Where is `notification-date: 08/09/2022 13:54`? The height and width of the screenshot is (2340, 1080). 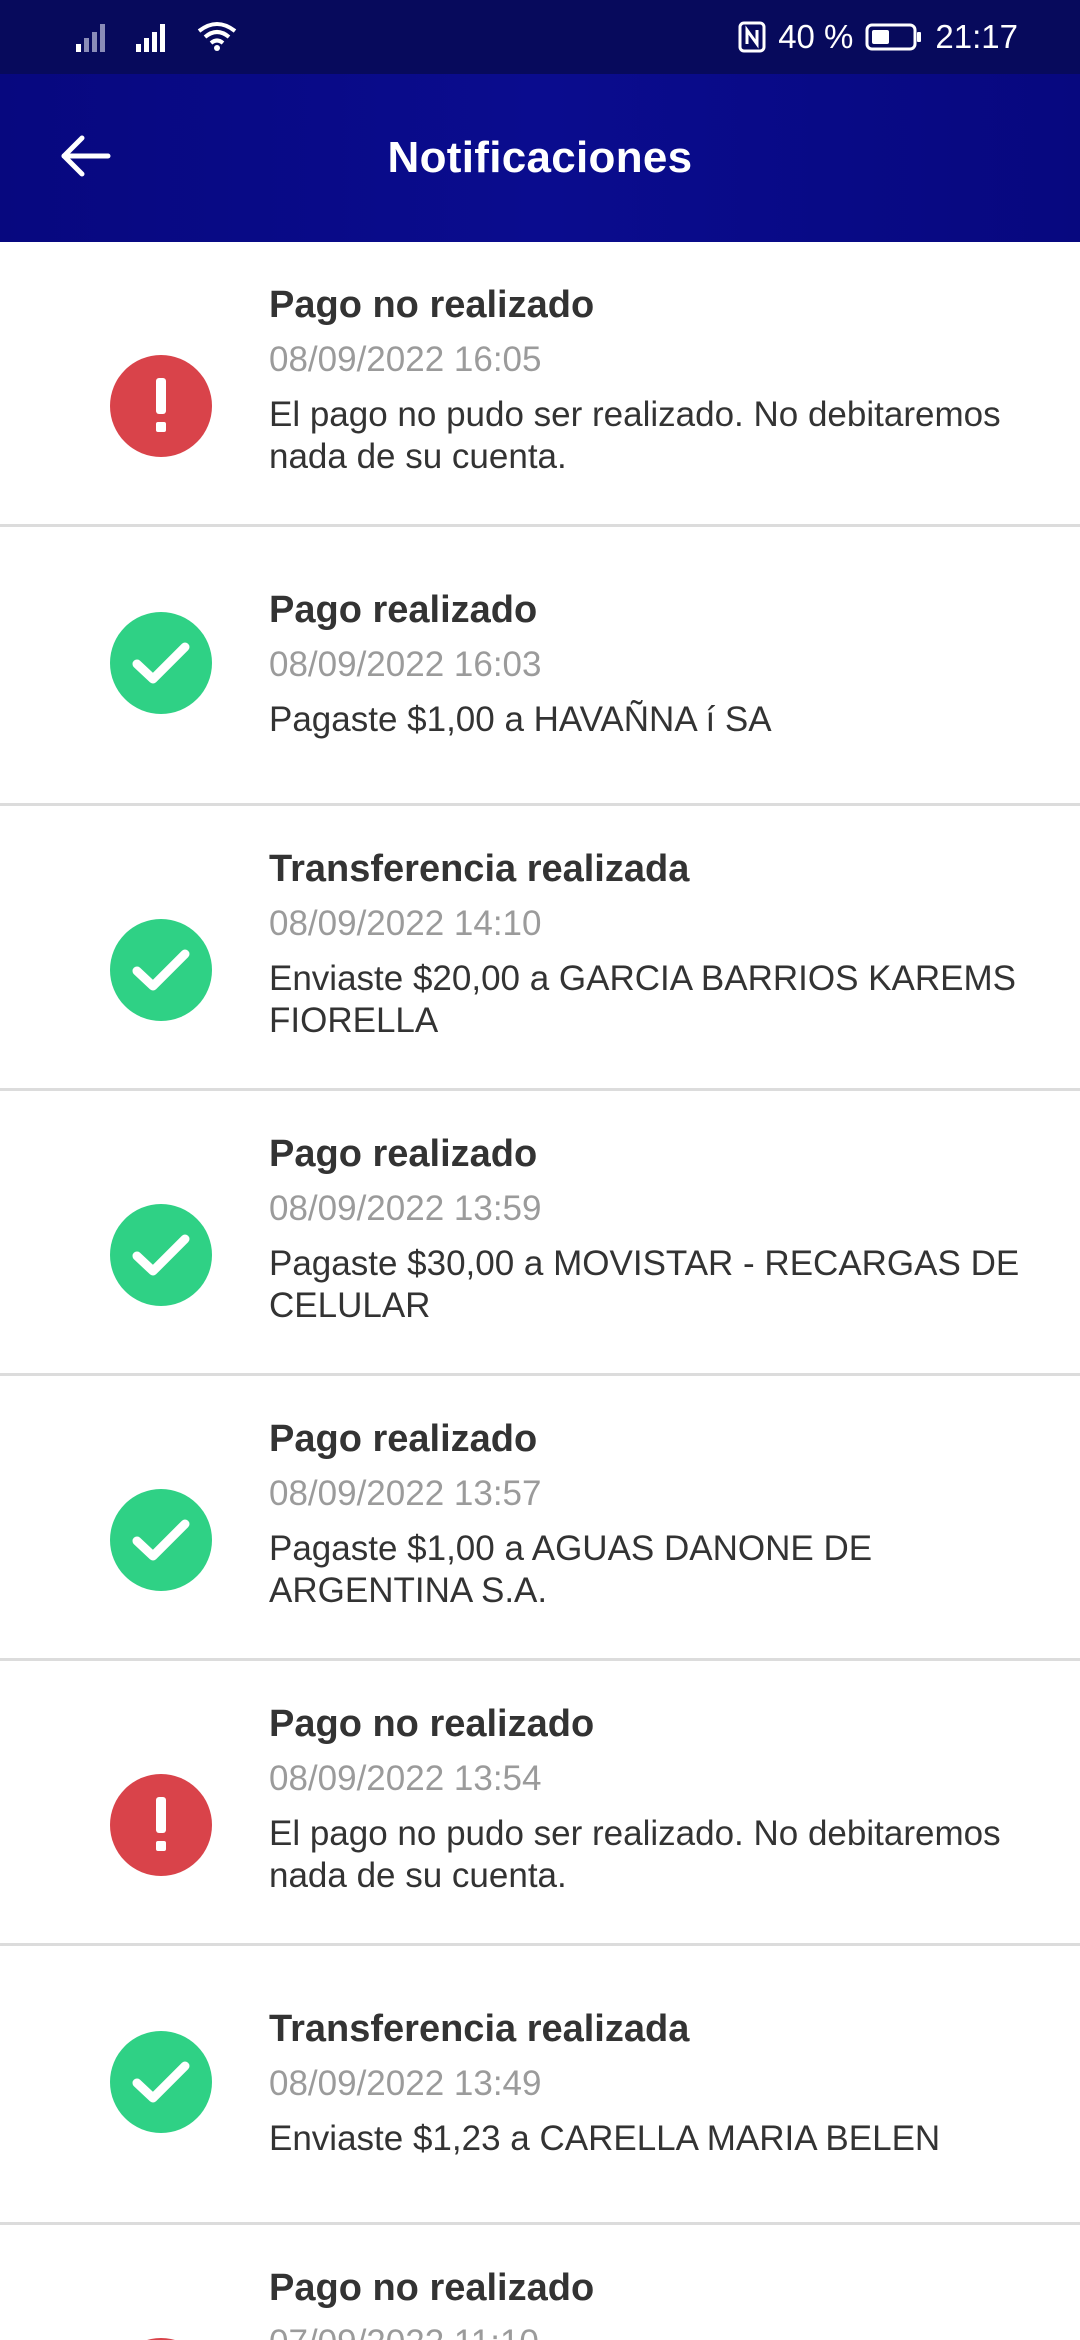
notification-date: 08/09/2022 13:54 is located at coordinates (405, 1778).